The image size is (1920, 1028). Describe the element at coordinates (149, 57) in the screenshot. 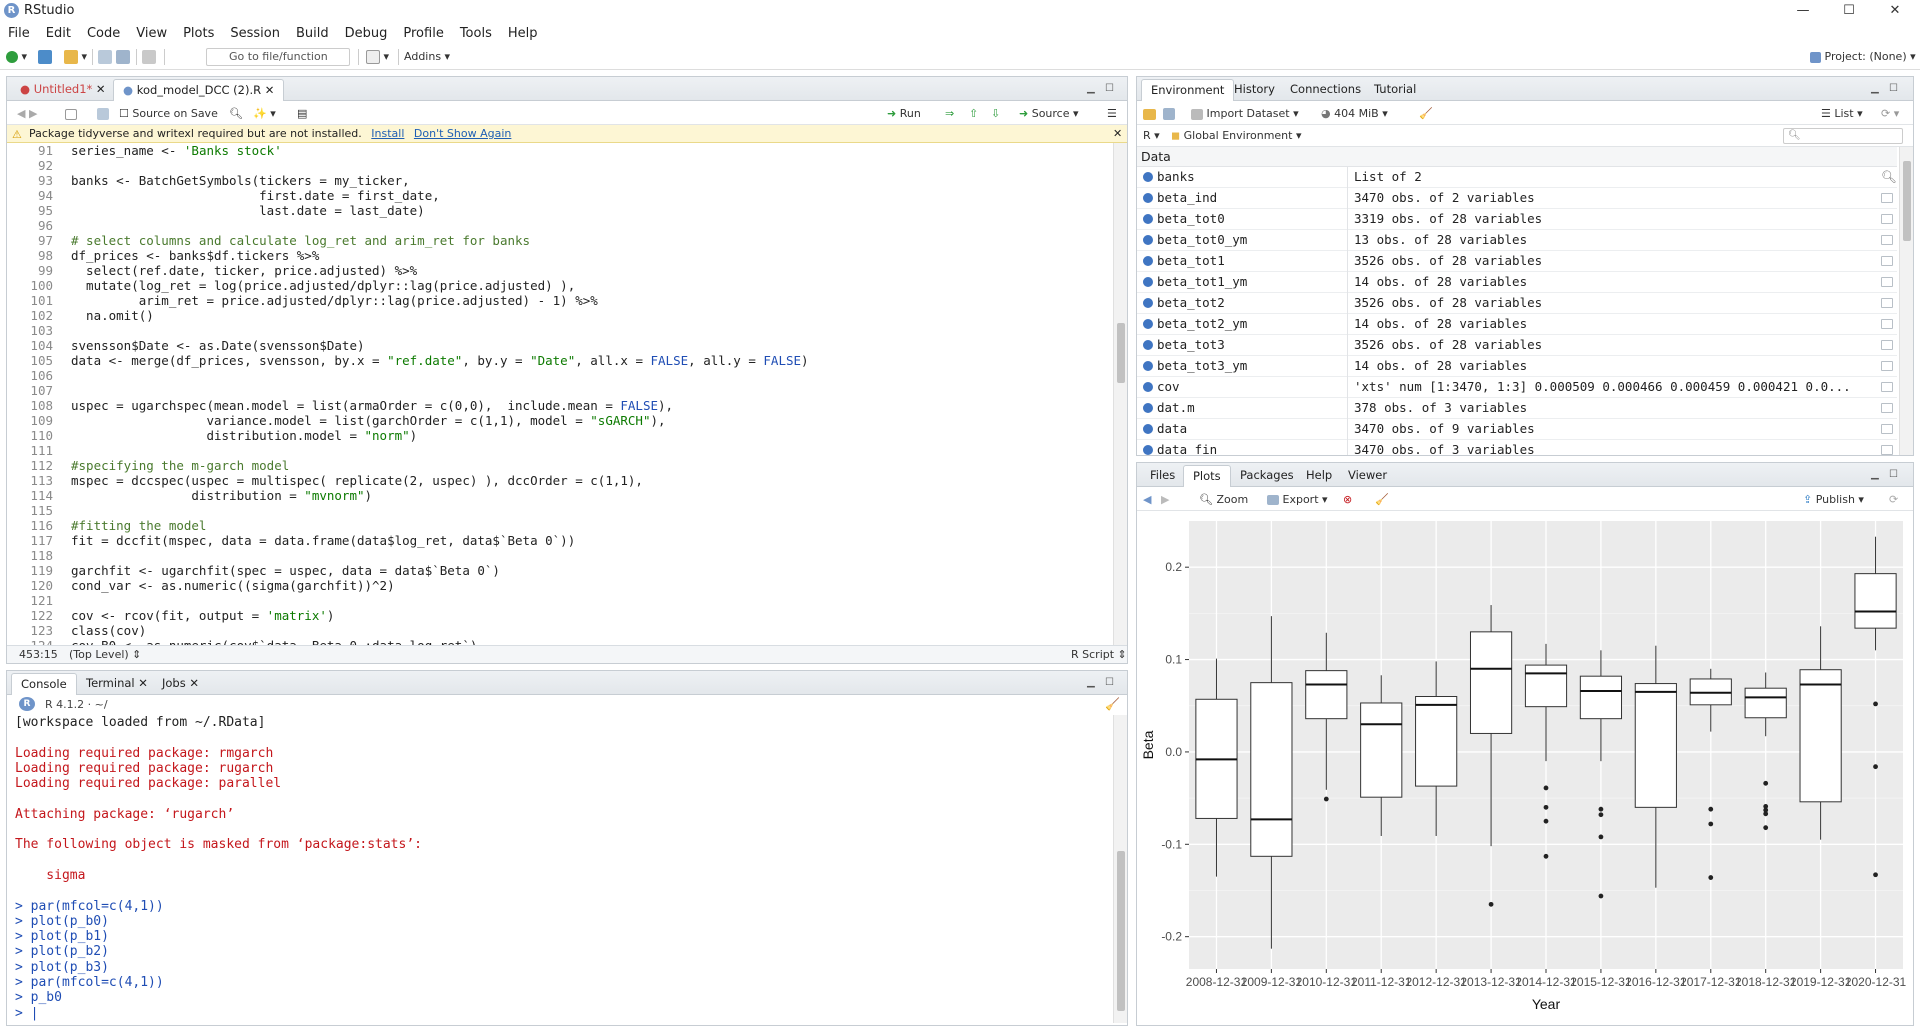

I see `print-icon` at that location.